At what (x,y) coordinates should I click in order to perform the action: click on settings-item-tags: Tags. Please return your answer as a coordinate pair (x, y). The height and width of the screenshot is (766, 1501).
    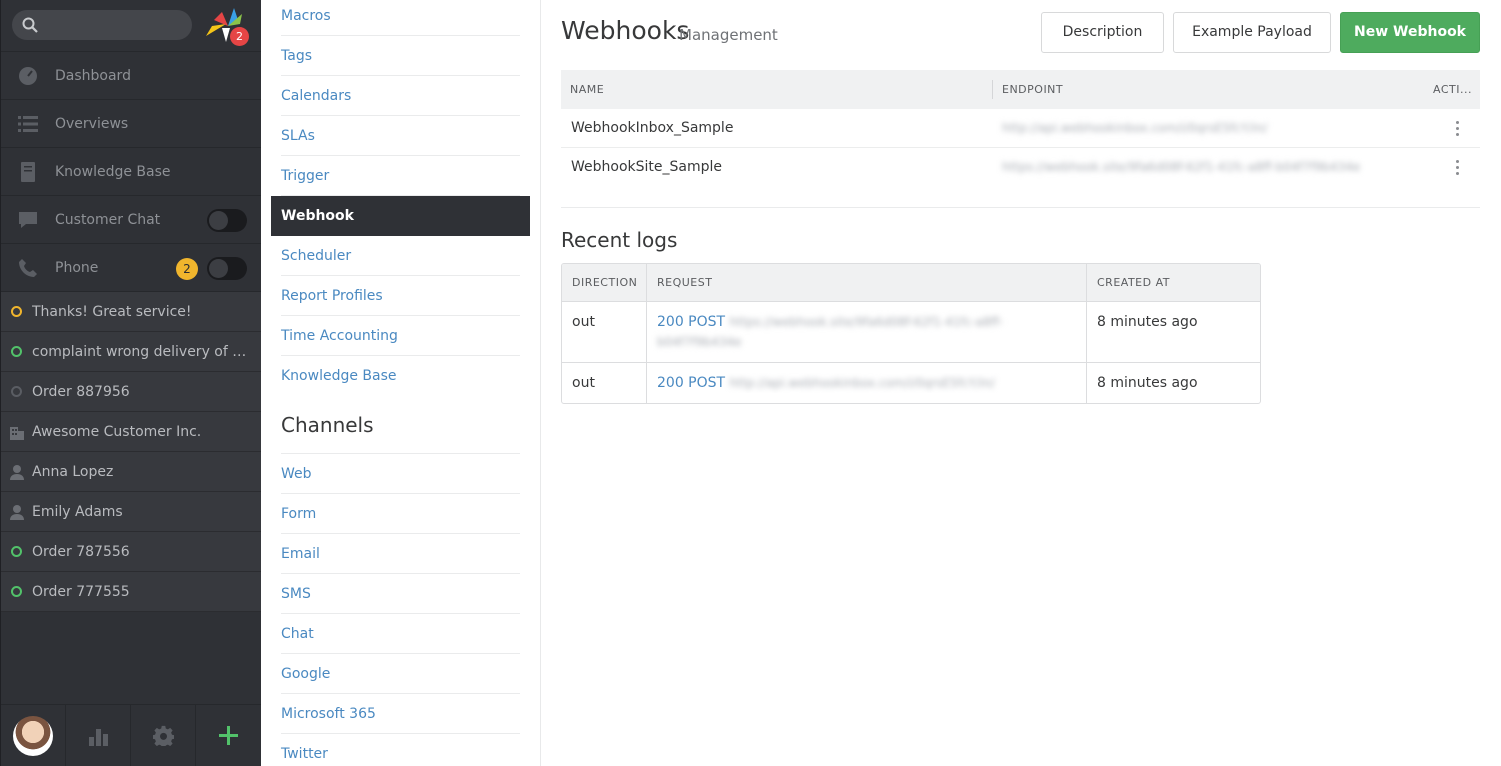
    Looking at the image, I should click on (400, 56).